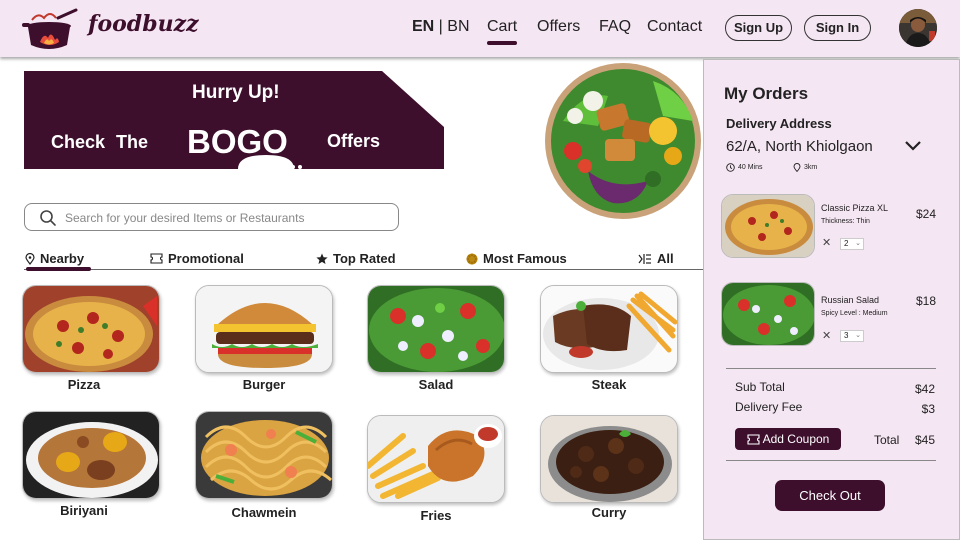 The height and width of the screenshot is (540, 960). What do you see at coordinates (855, 208) in the screenshot?
I see `order-item-name: Classic Pizza XL` at bounding box center [855, 208].